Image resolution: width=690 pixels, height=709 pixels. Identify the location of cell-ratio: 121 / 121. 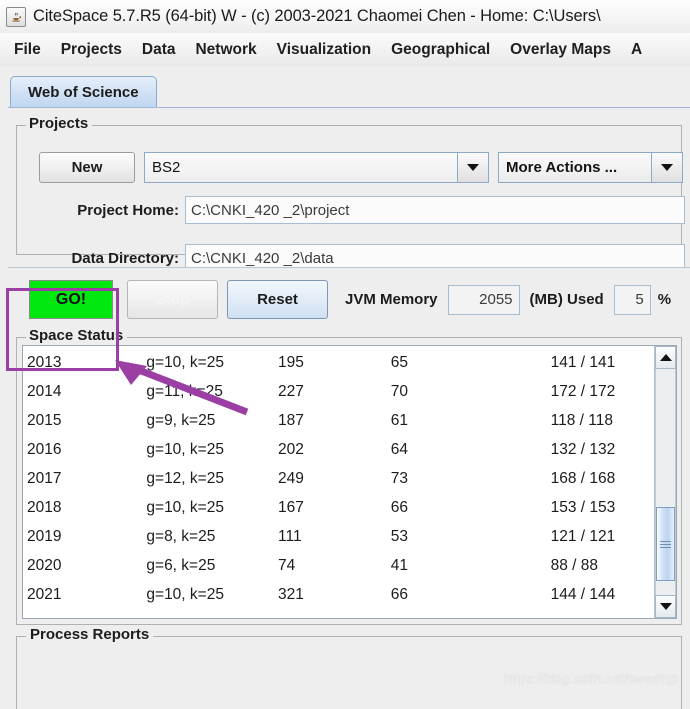
(583, 536).